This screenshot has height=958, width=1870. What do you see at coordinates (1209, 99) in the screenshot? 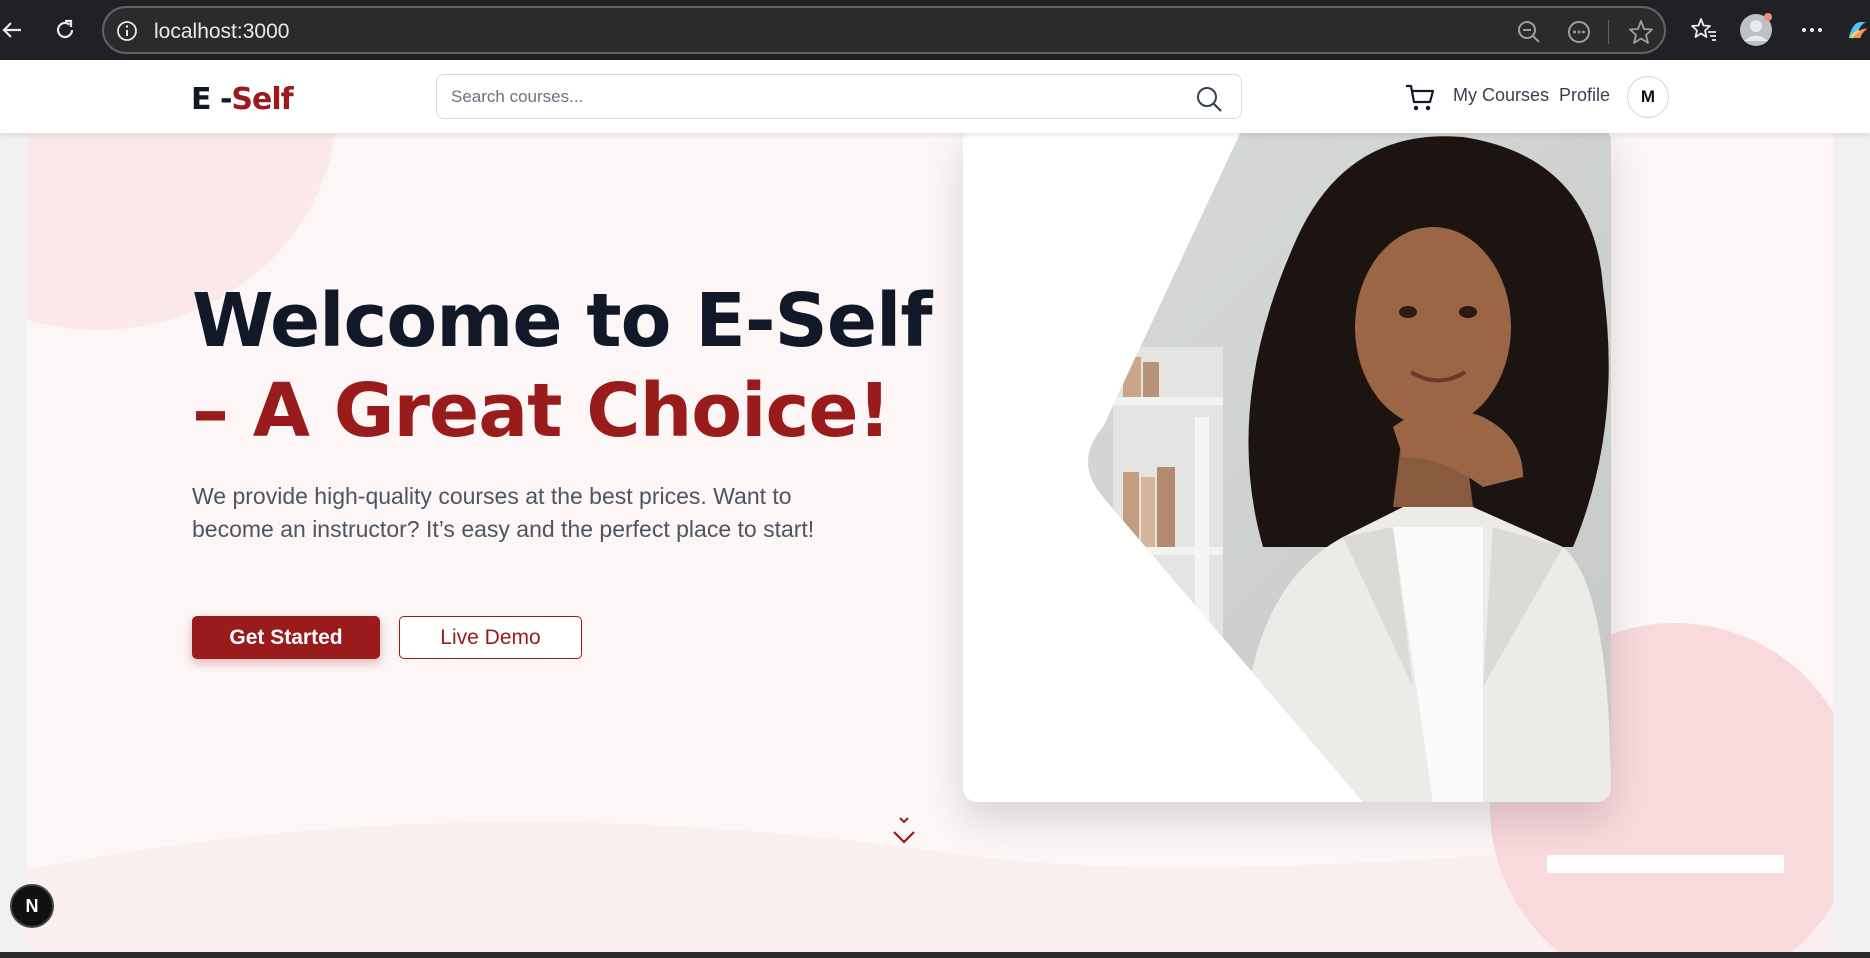
I see `search-icon` at bounding box center [1209, 99].